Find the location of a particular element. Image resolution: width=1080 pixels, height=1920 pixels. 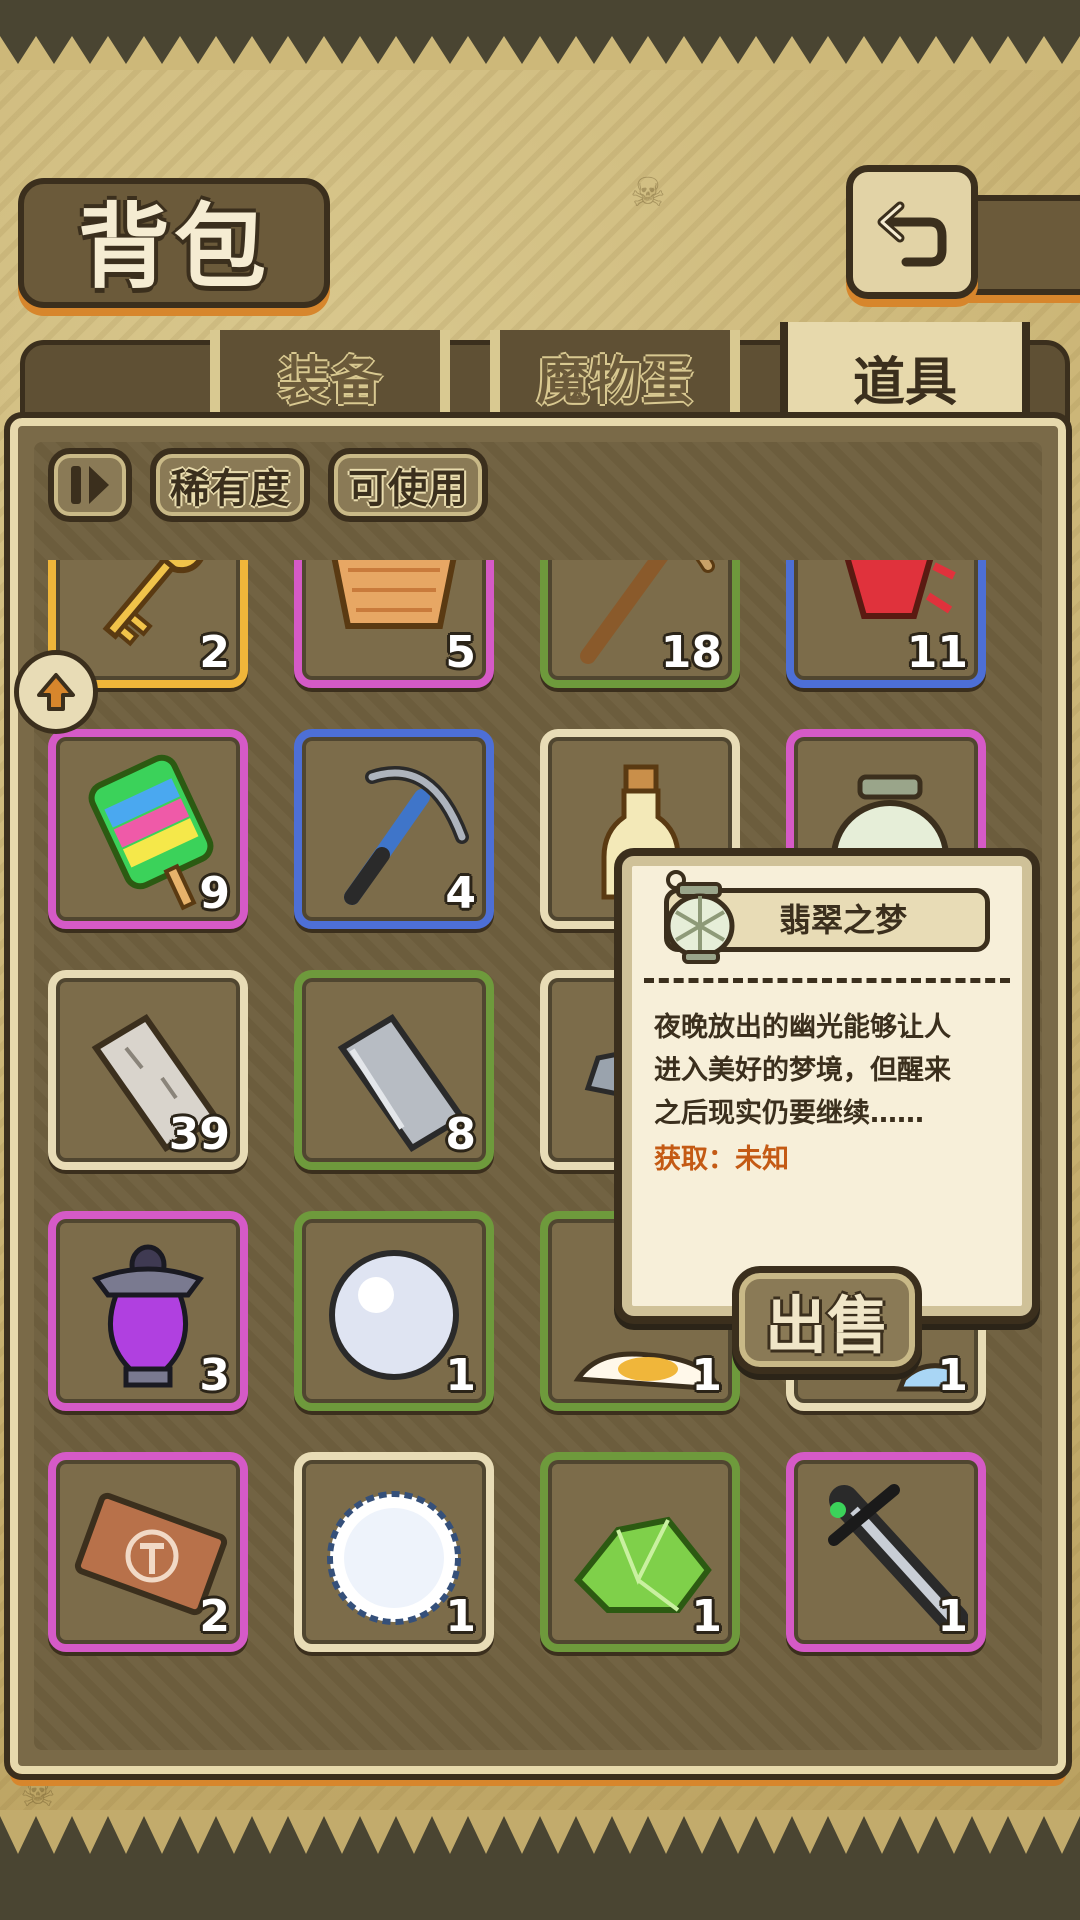

up-arrow-icon is located at coordinates (56, 692).